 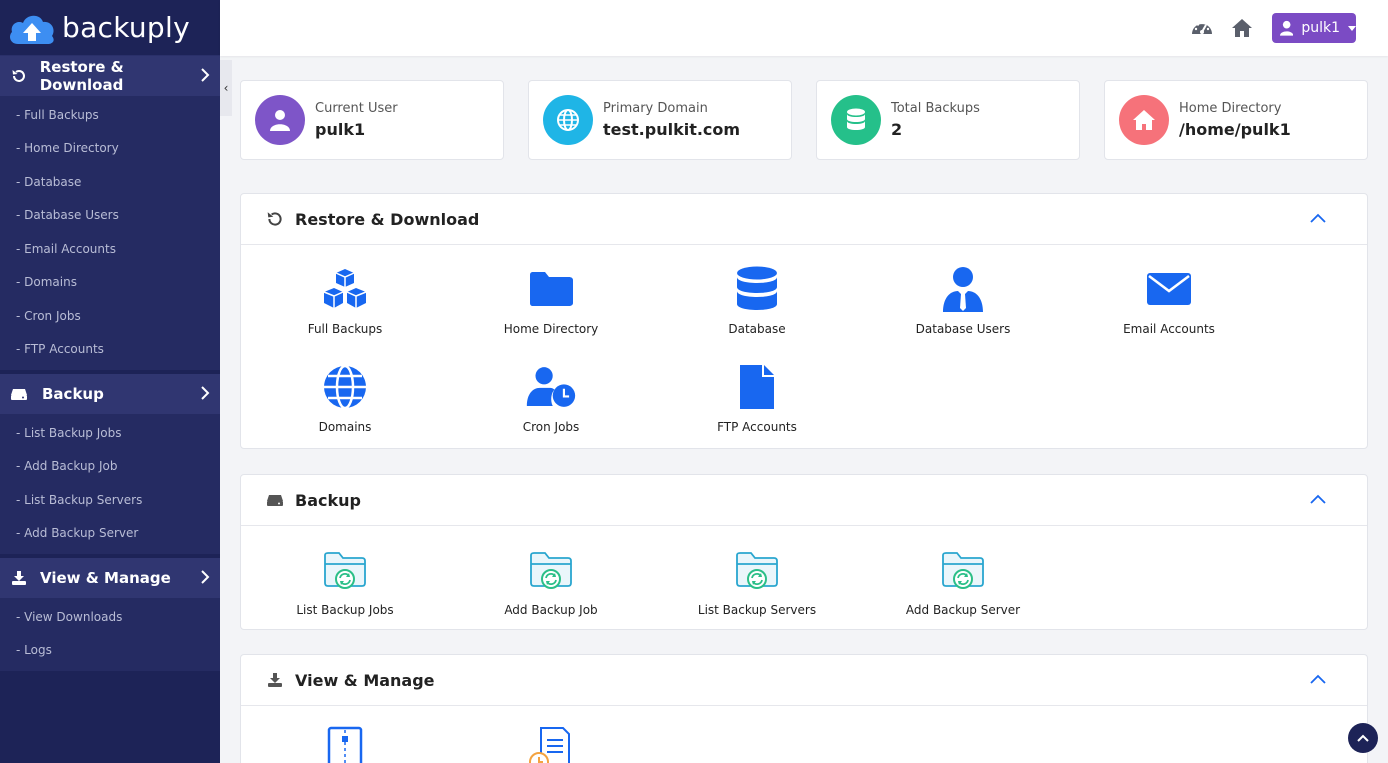 What do you see at coordinates (110, 651) in the screenshot?
I see `sidebar-item-logs: - Logs` at bounding box center [110, 651].